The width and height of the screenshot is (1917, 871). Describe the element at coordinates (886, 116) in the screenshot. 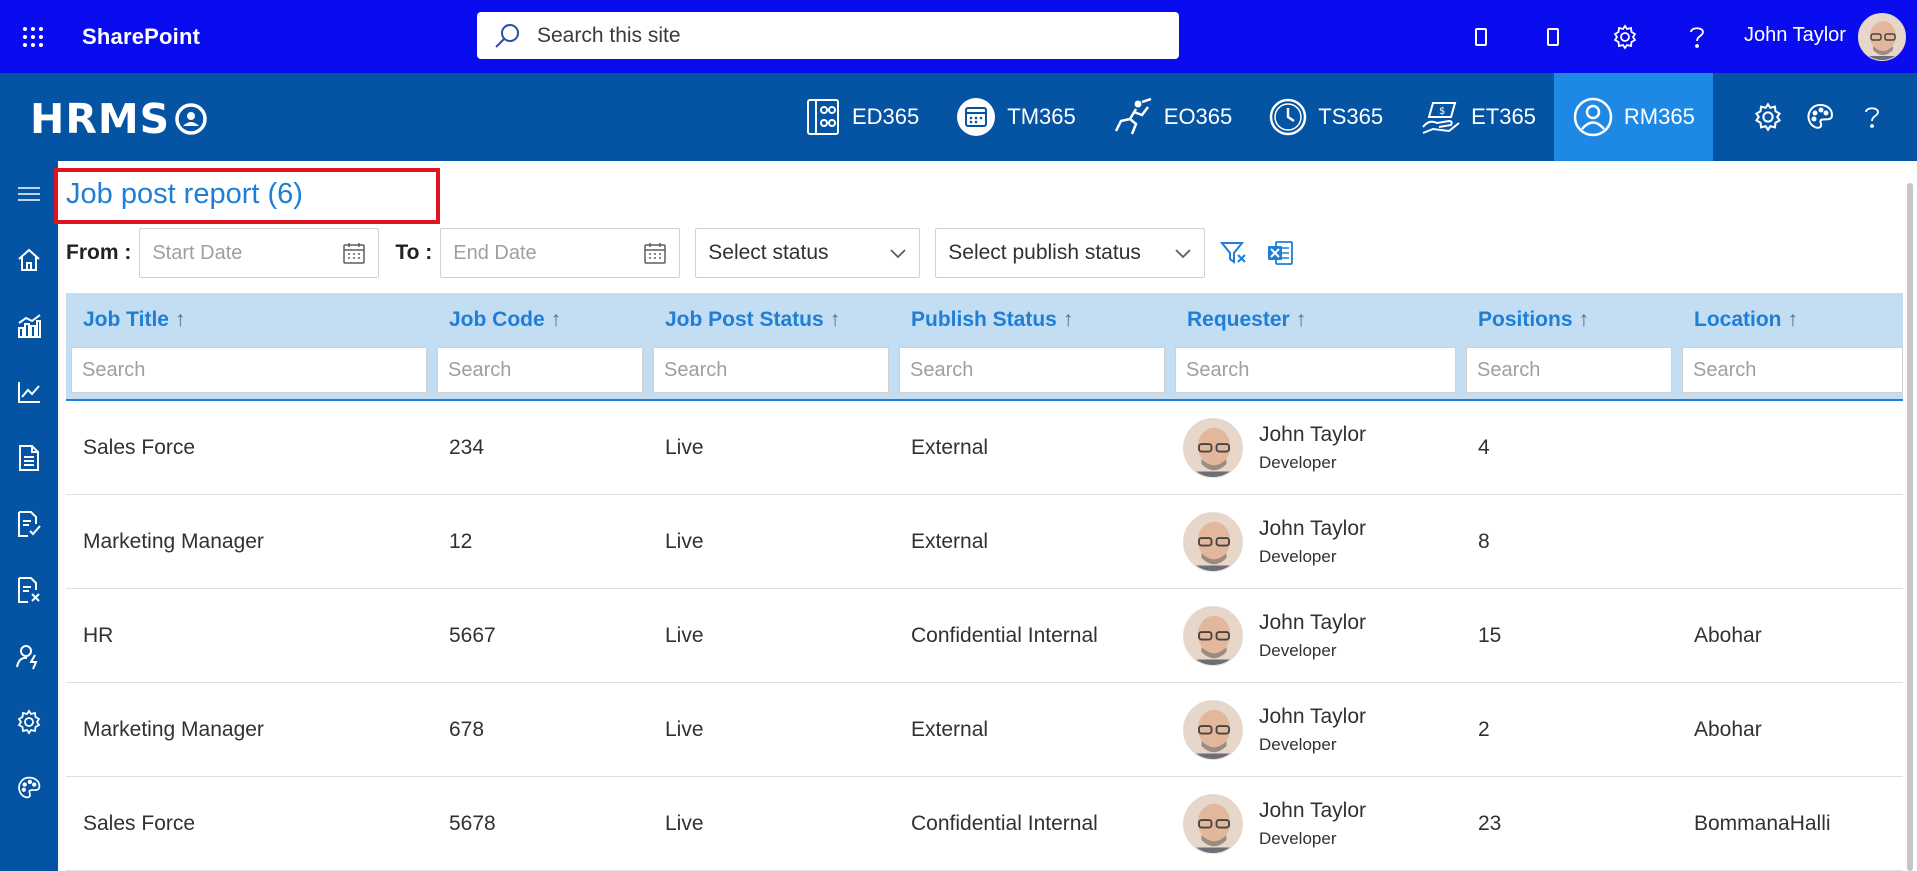

I see `module-label: ED365` at that location.